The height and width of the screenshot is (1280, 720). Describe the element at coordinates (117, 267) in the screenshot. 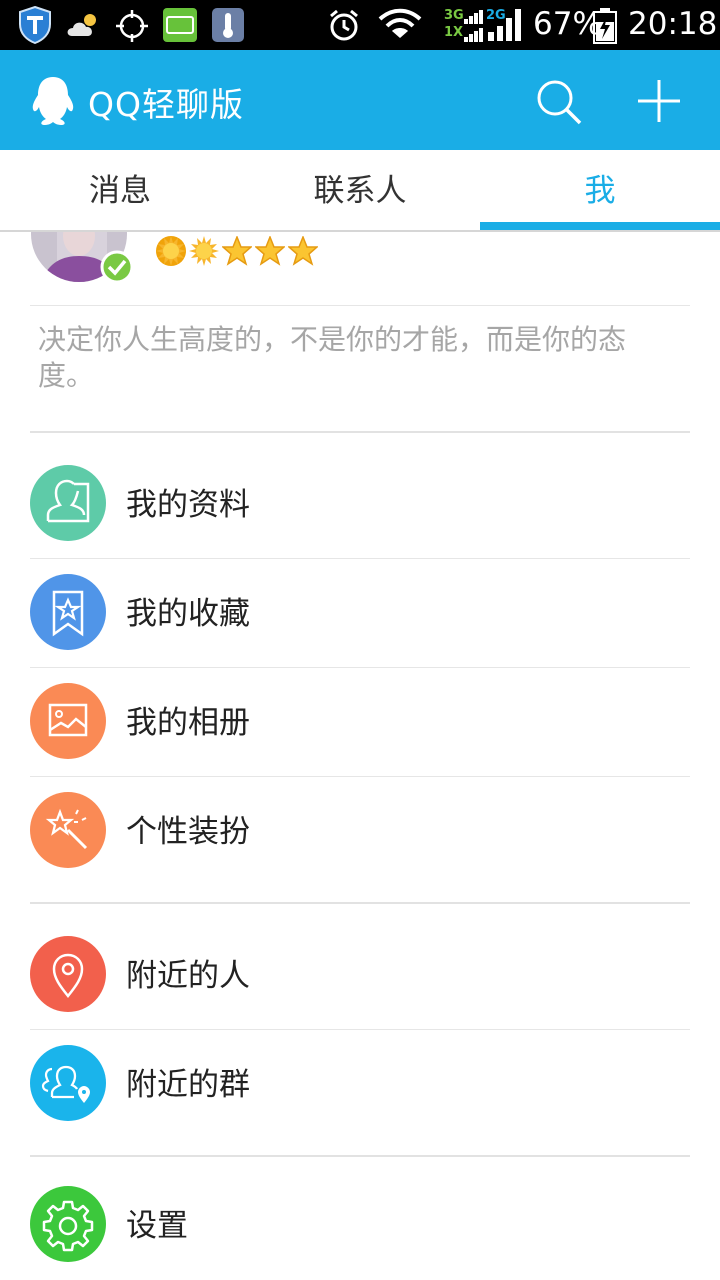

I see `verified-badge-icon` at that location.